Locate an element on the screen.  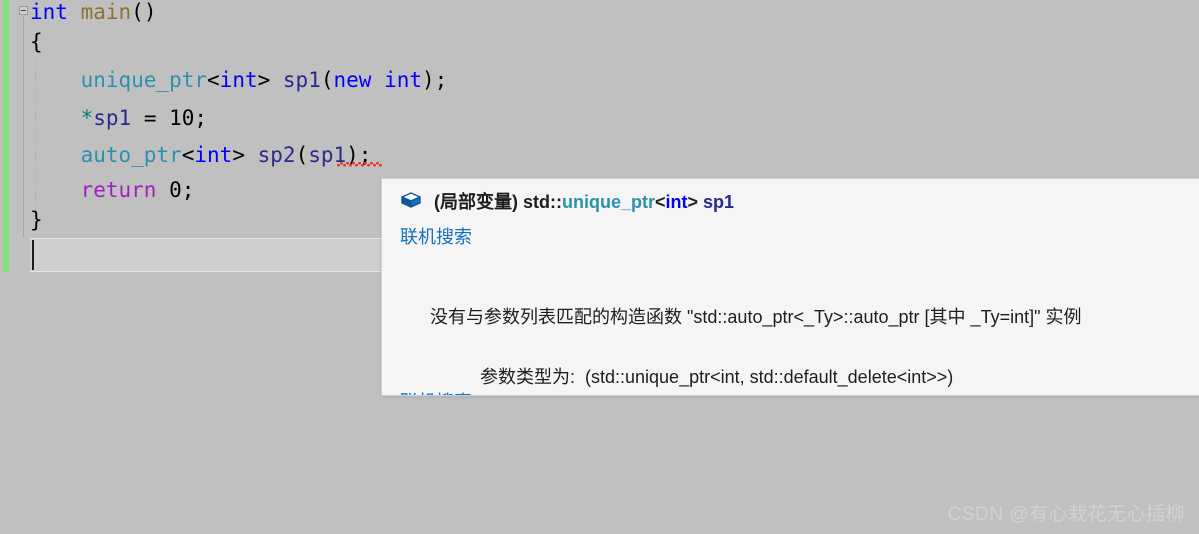
code-token: * is located at coordinates (87, 118).